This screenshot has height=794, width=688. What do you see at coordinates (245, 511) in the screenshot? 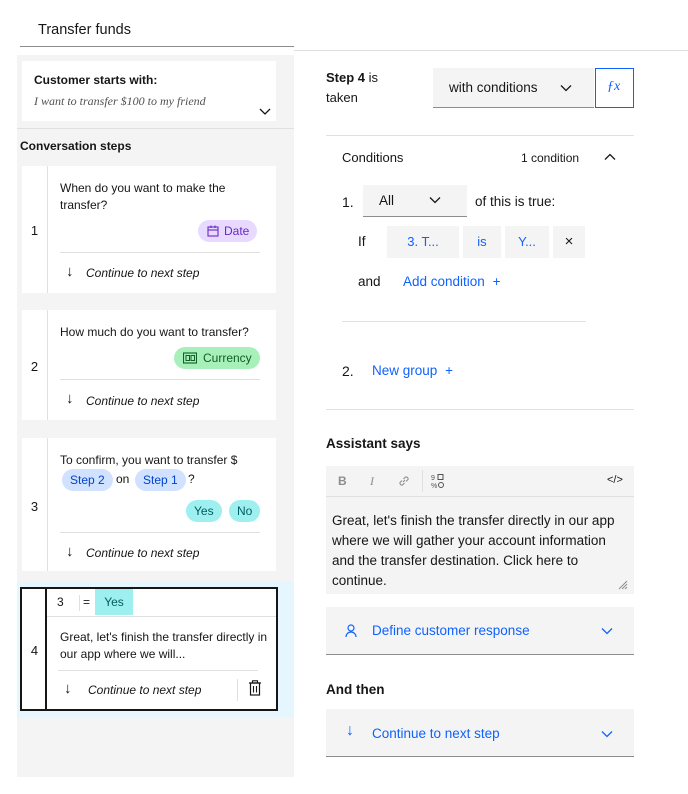
I see `no-tag: No` at bounding box center [245, 511].